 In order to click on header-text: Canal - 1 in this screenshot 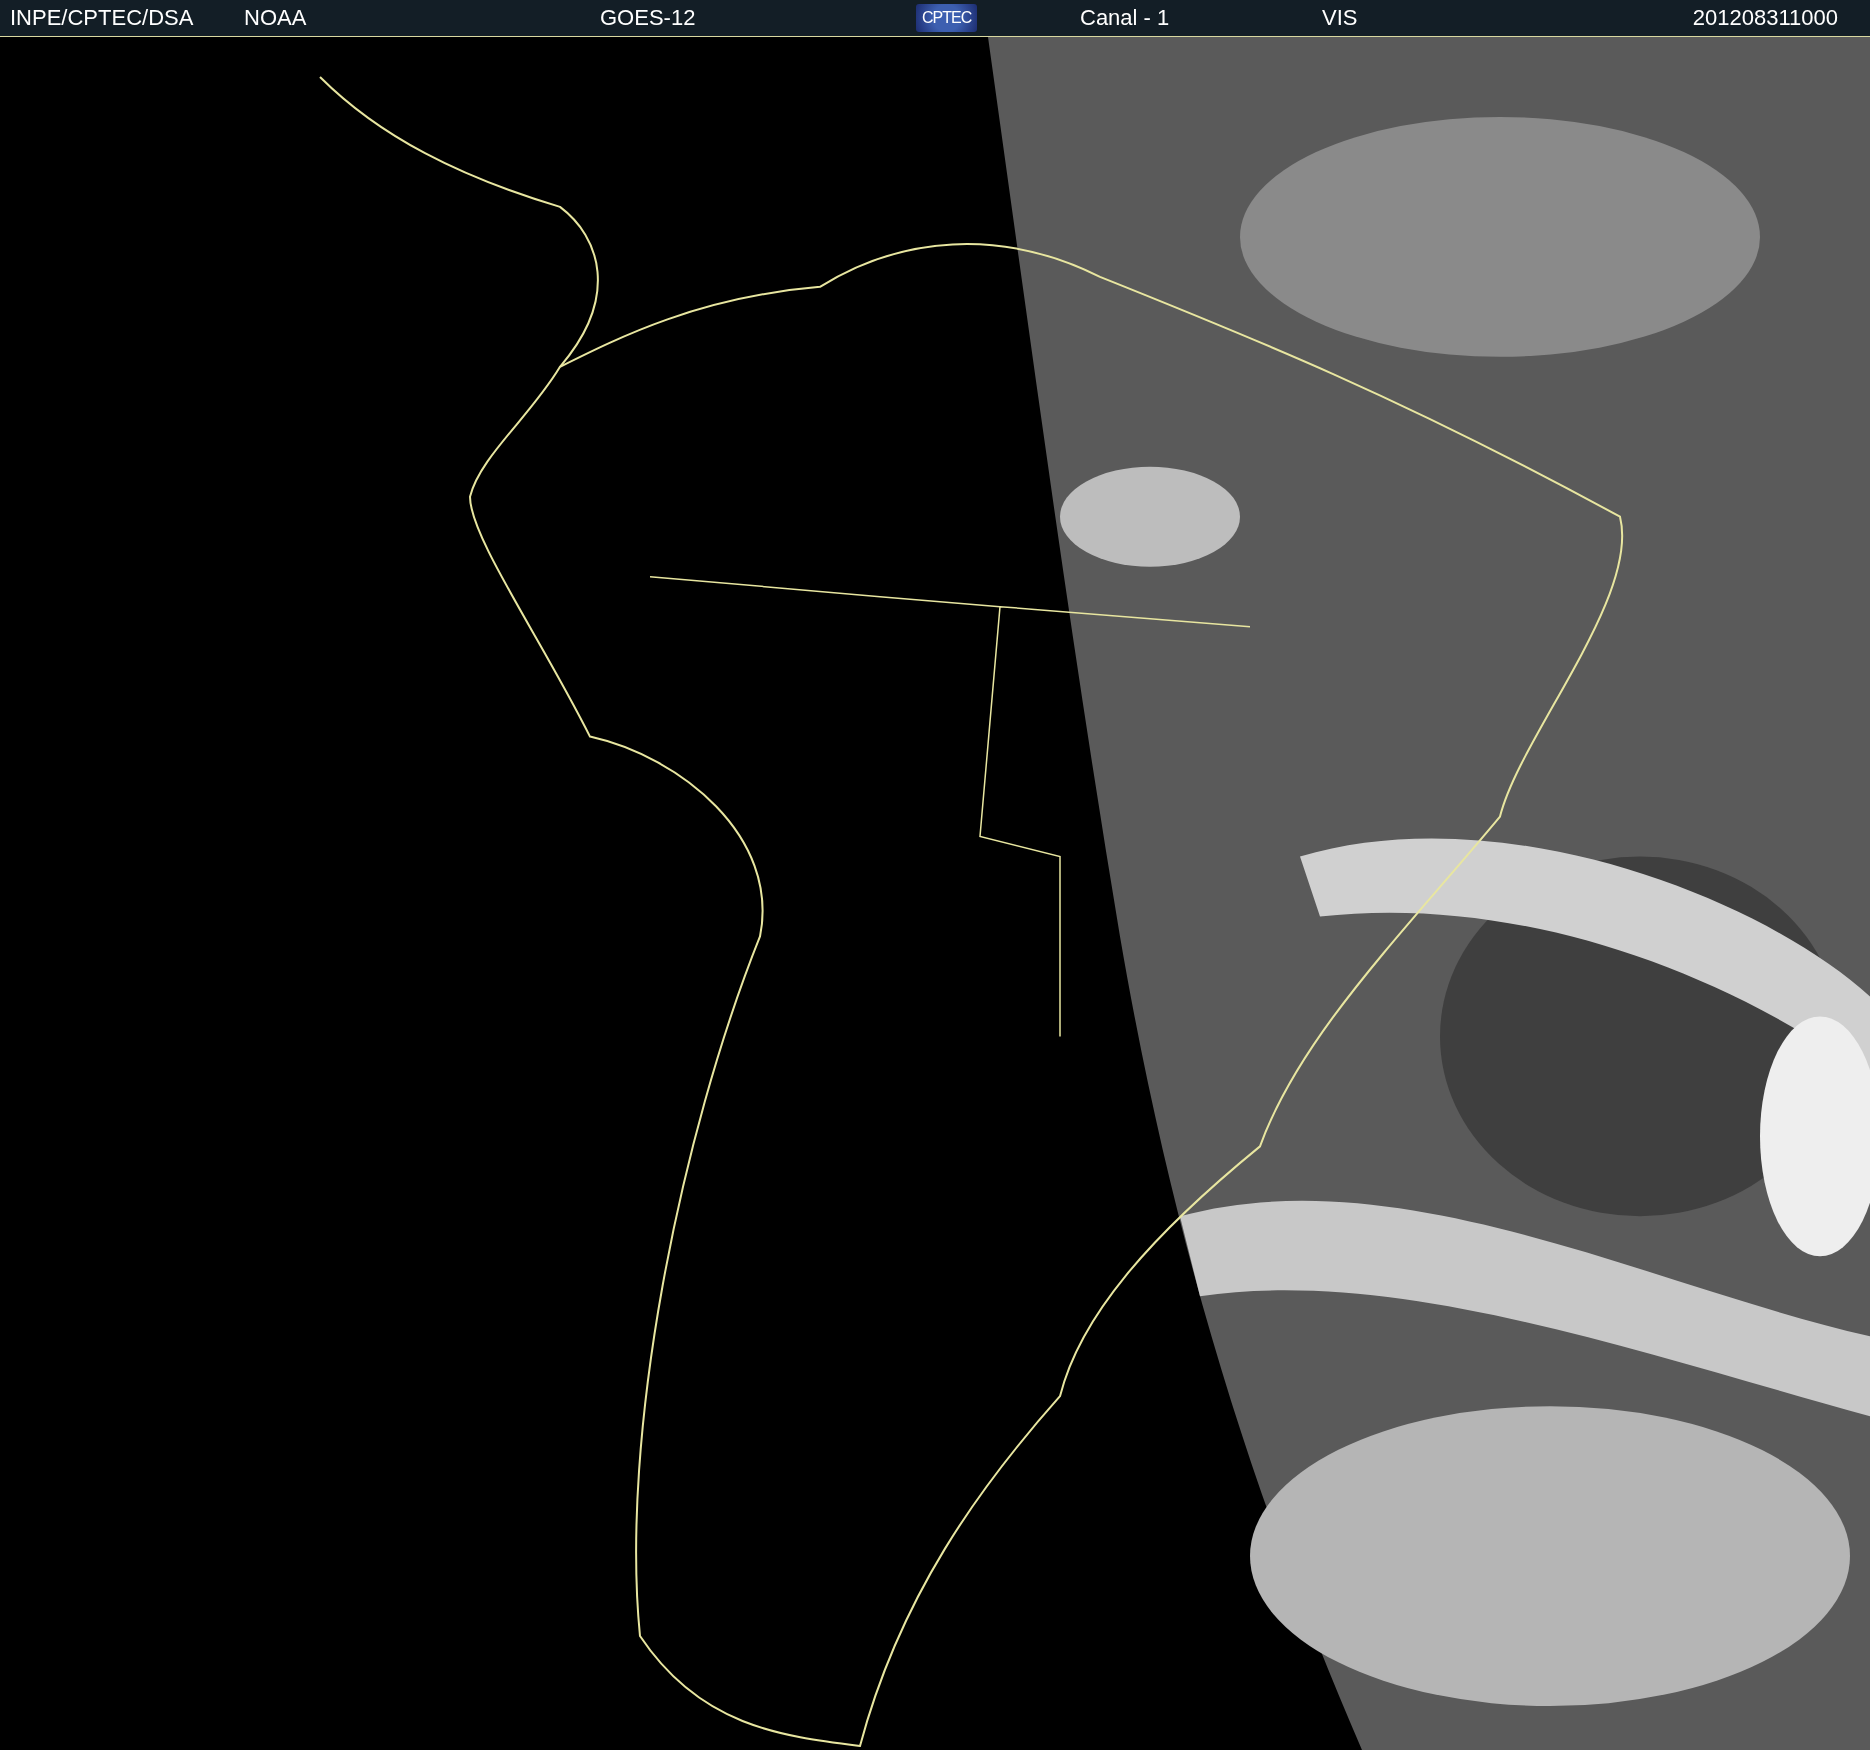, I will do `click(1125, 18)`.